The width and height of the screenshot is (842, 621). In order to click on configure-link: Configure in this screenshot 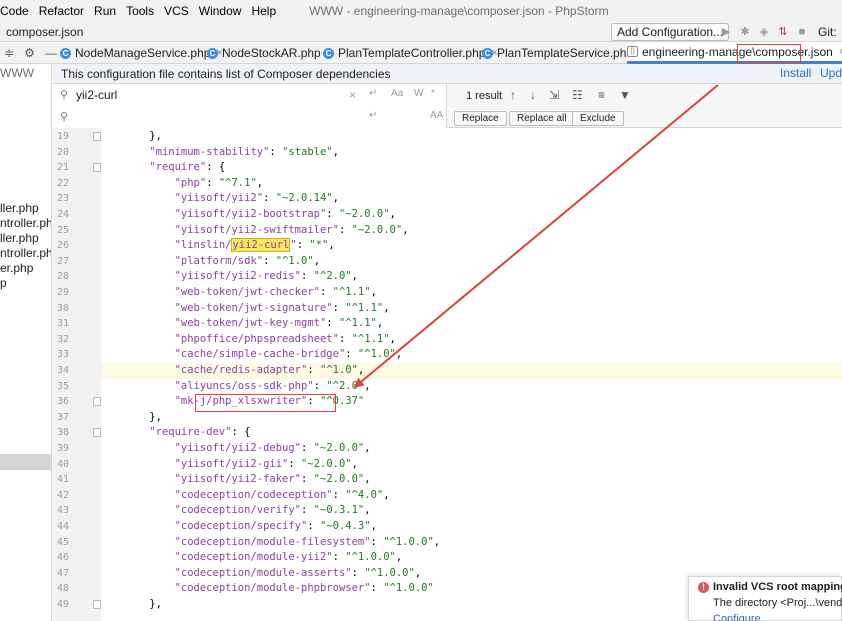, I will do `click(737, 617)`.